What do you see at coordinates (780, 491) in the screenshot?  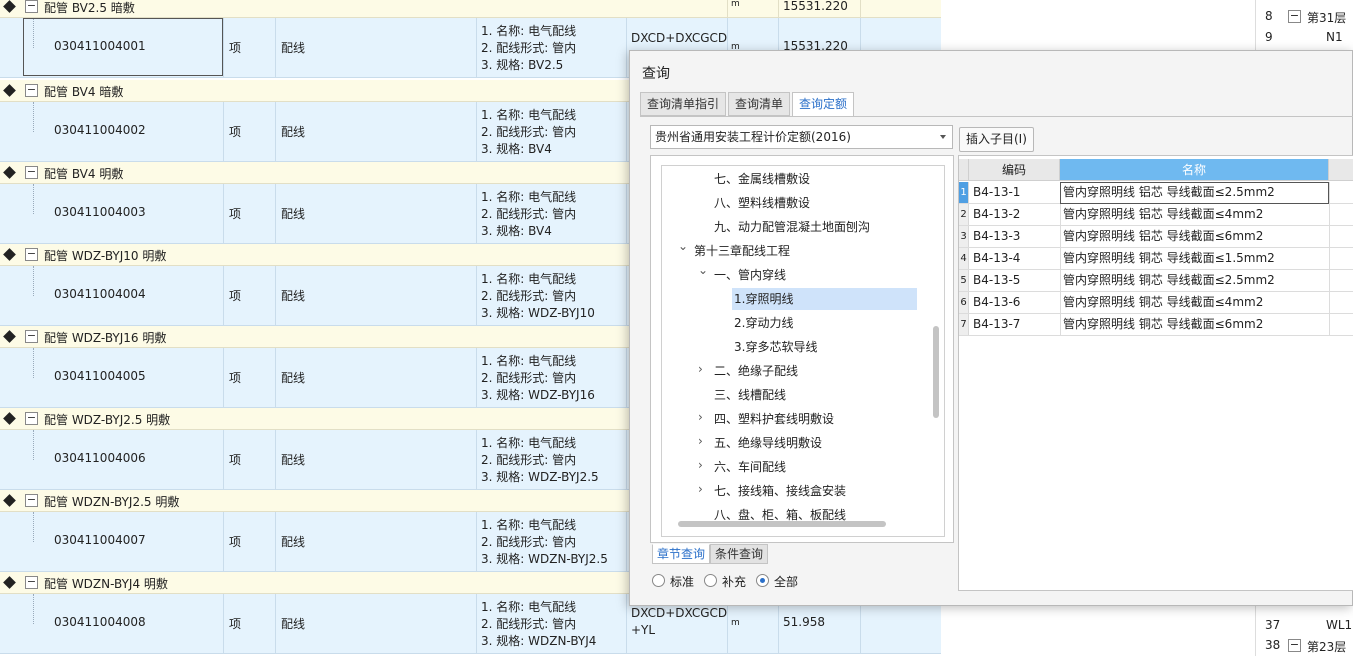 I see `tree-node: 七、接线箱、接线盒安装` at bounding box center [780, 491].